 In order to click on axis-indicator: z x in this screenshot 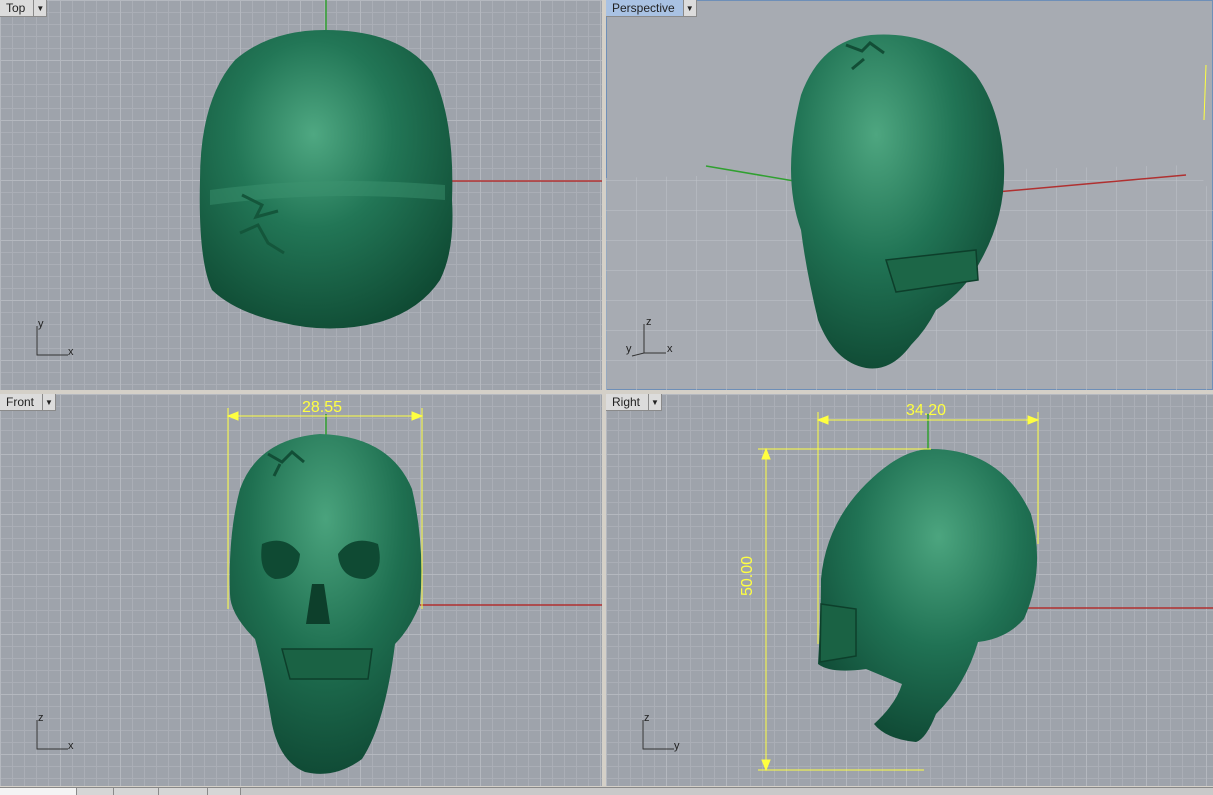, I will do `click(59, 734)`.